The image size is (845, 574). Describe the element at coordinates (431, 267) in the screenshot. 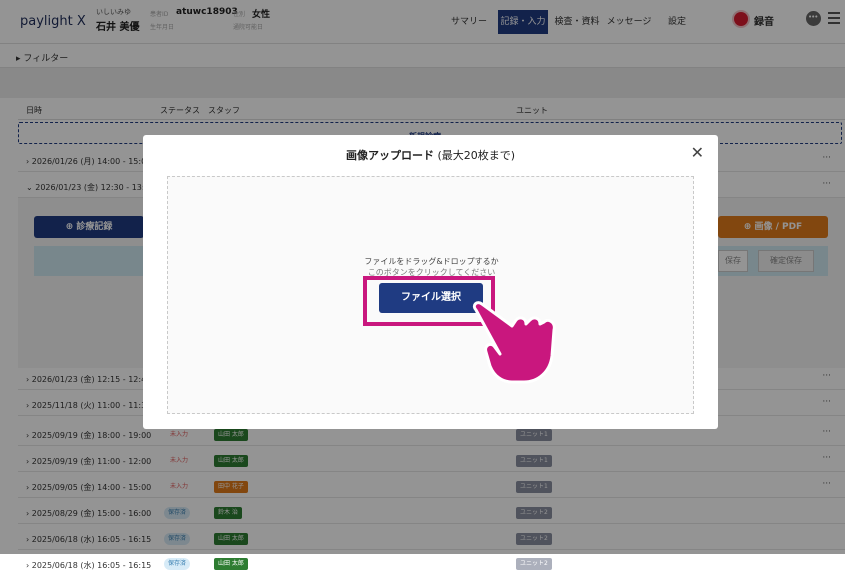

I see `dropzone-instructions: ファイルをドラッグ&ドロップするか このボタンをクリックしてください` at that location.